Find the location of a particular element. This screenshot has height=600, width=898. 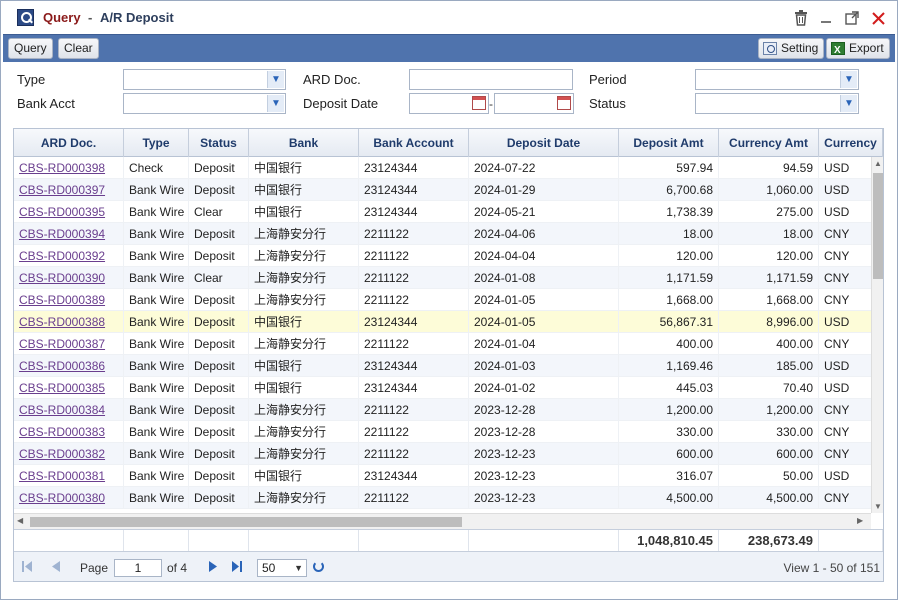

scroll-right-icon: ▶ is located at coordinates (860, 520).